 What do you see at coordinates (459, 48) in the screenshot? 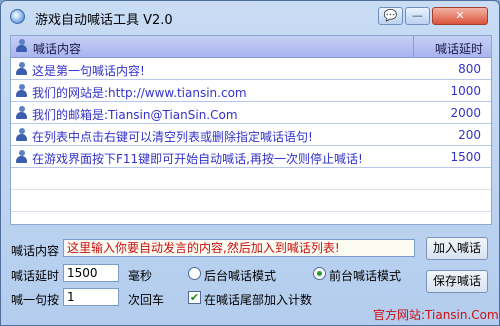
I see `column-header-delay: 喊话延时` at bounding box center [459, 48].